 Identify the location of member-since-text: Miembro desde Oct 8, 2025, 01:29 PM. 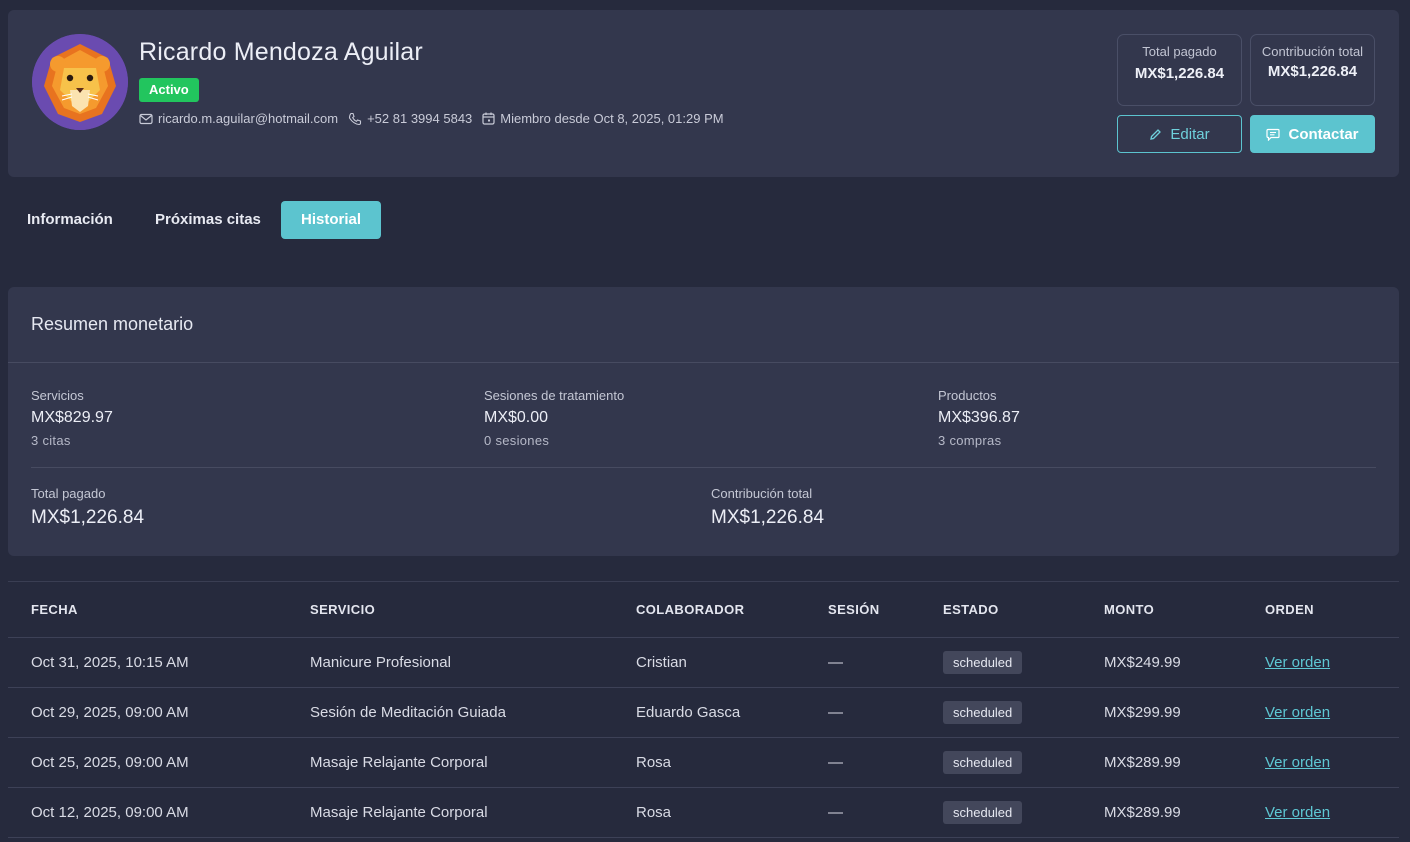
(612, 118).